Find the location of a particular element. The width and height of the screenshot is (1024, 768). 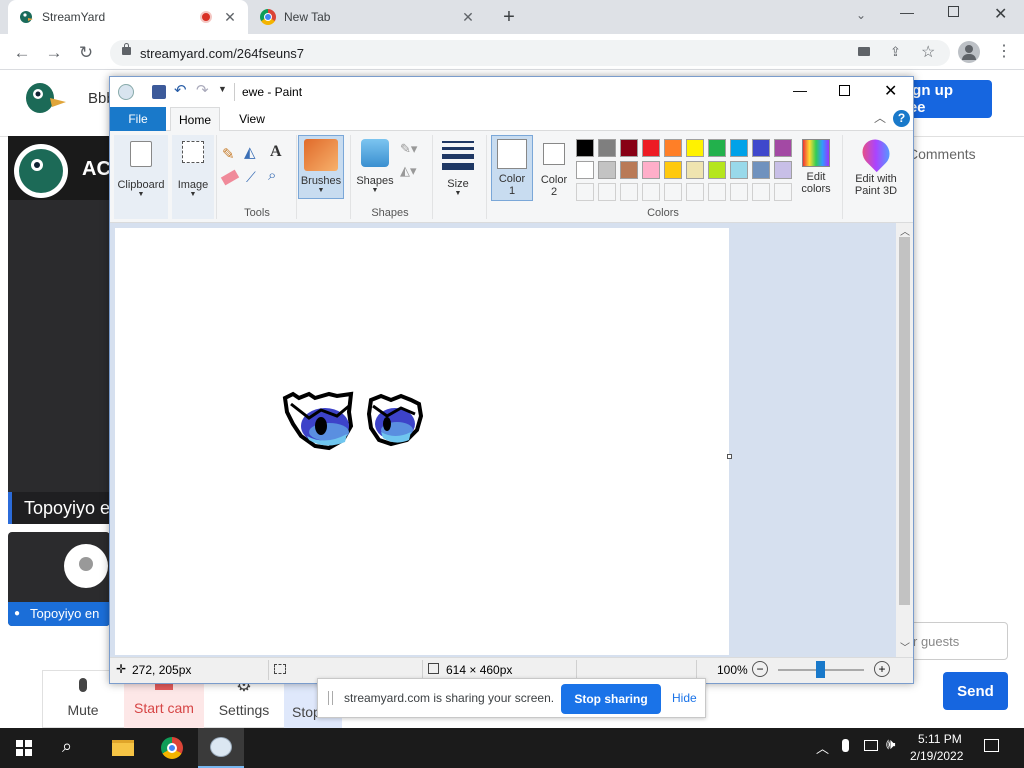

shapes-button: Shapes ▼ is located at coordinates (375, 167).